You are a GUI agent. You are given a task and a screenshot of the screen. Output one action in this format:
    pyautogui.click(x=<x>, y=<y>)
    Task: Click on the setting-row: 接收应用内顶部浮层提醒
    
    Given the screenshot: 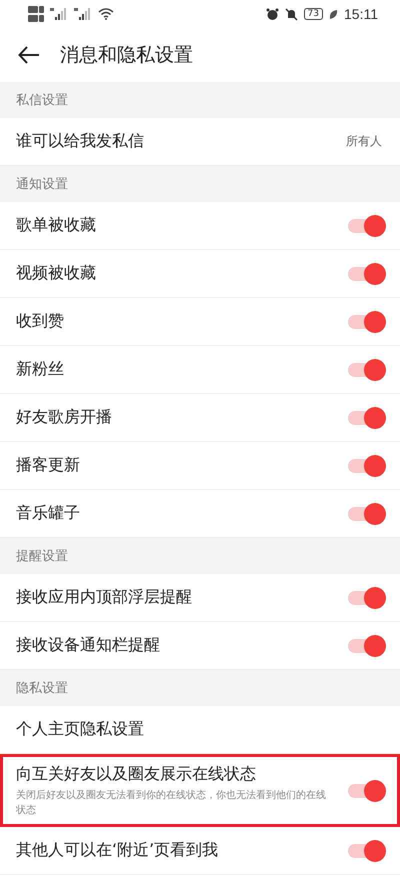 What is the action you would take?
    pyautogui.click(x=200, y=598)
    